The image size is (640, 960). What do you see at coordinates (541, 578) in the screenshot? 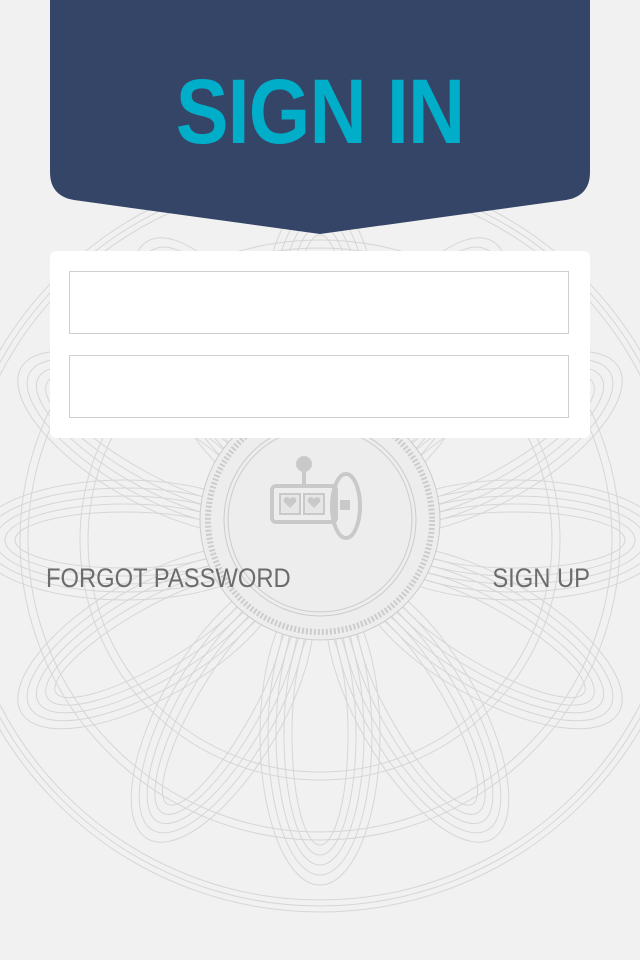
I see `sign-up-link: SIGN UP` at bounding box center [541, 578].